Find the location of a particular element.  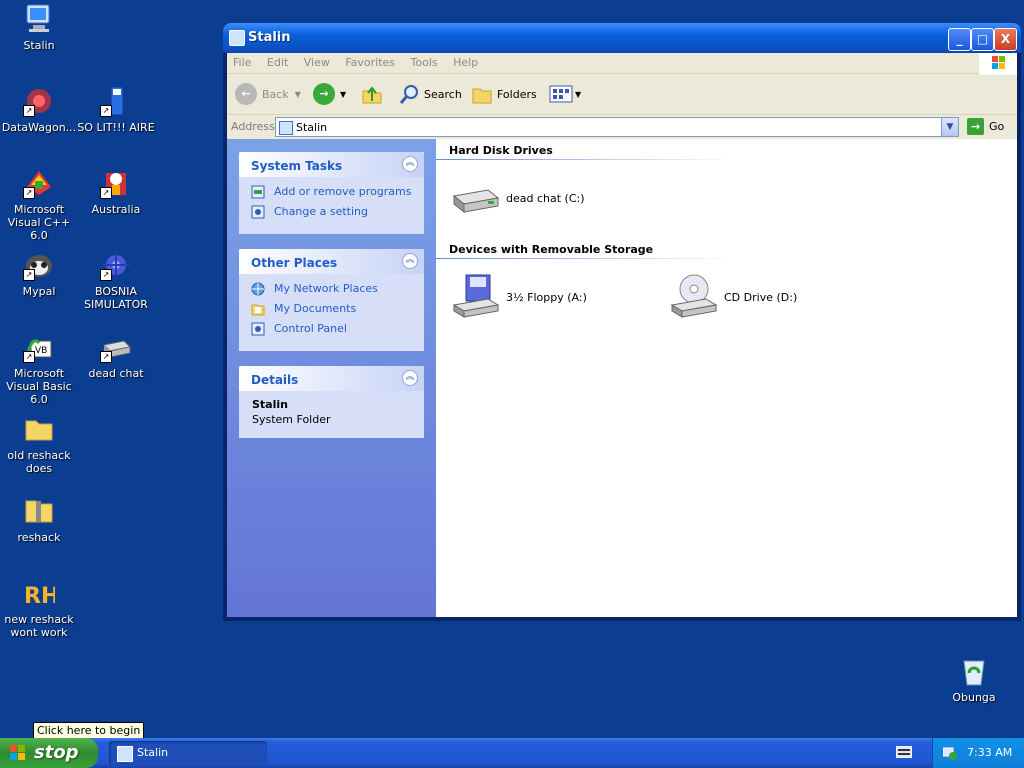

other-places-header: Other Places ︽ is located at coordinates (331, 261).